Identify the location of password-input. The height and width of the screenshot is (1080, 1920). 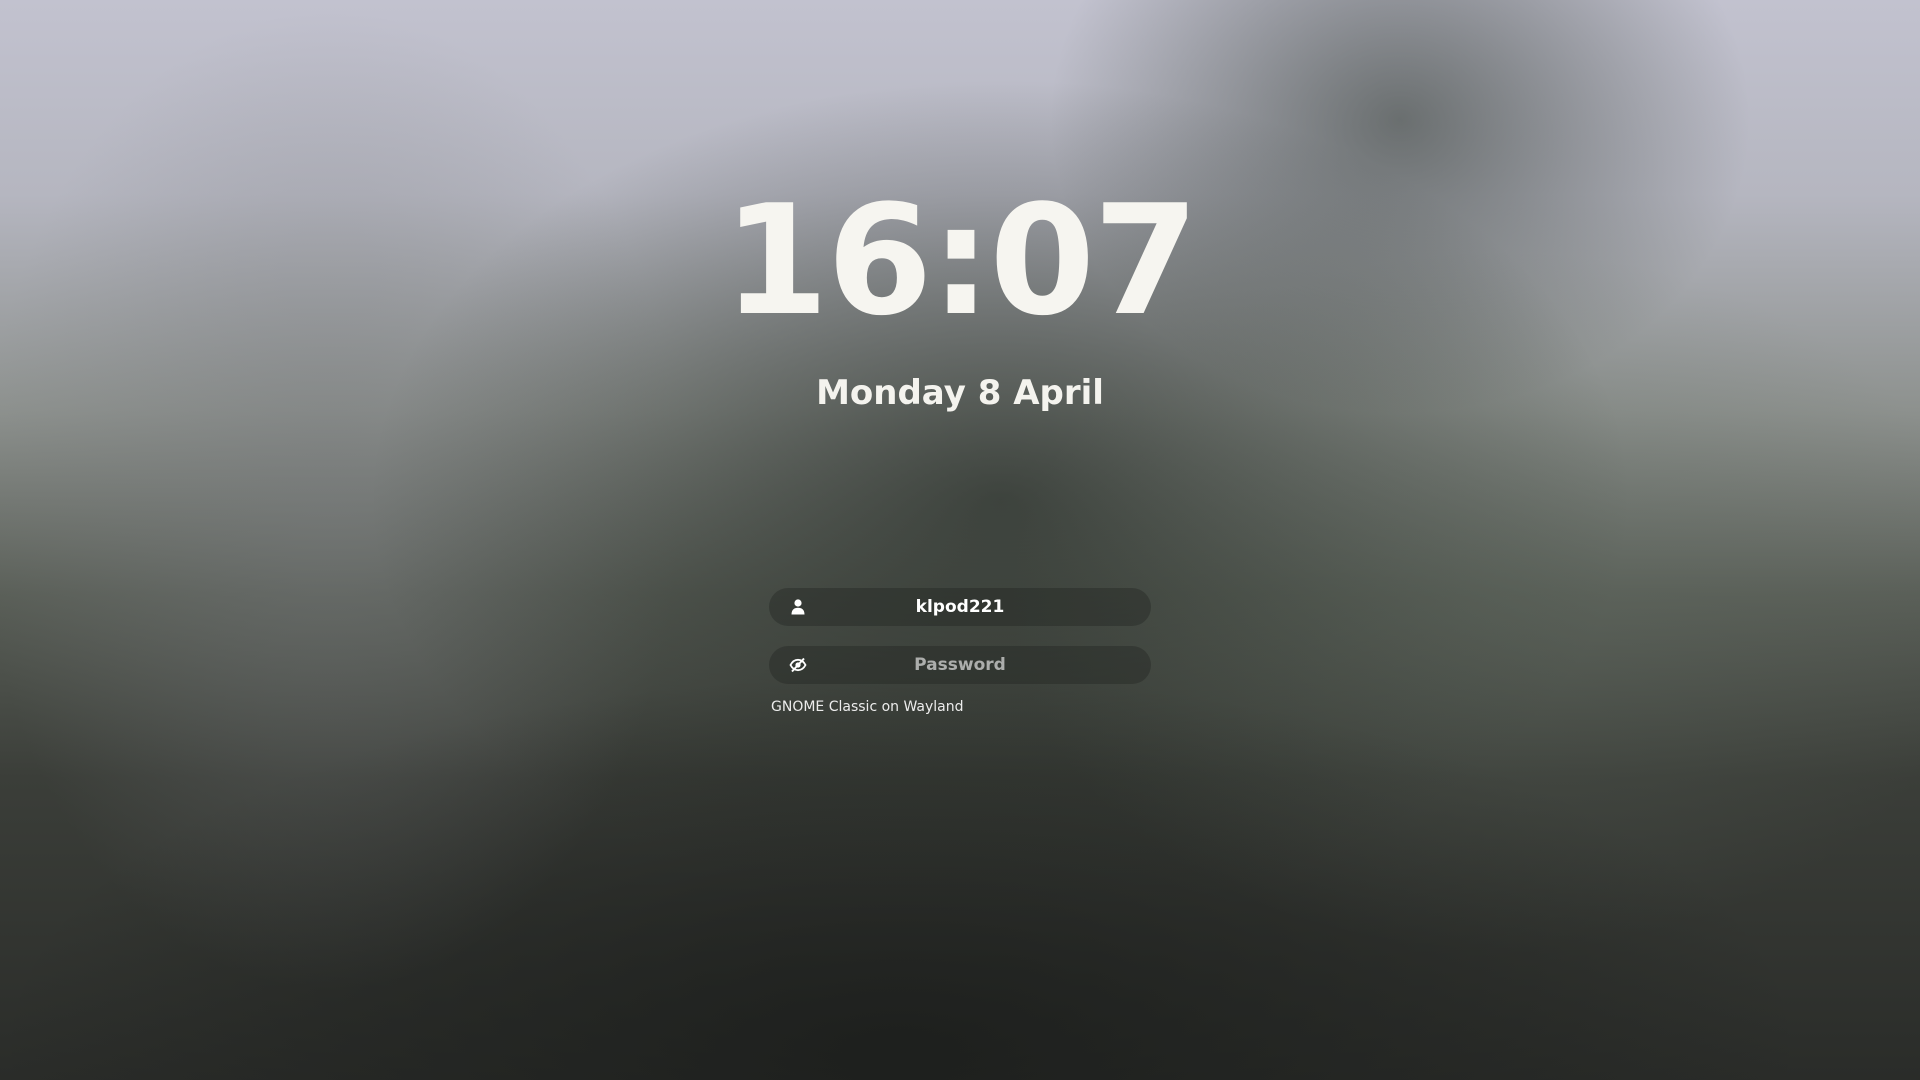
(960, 665).